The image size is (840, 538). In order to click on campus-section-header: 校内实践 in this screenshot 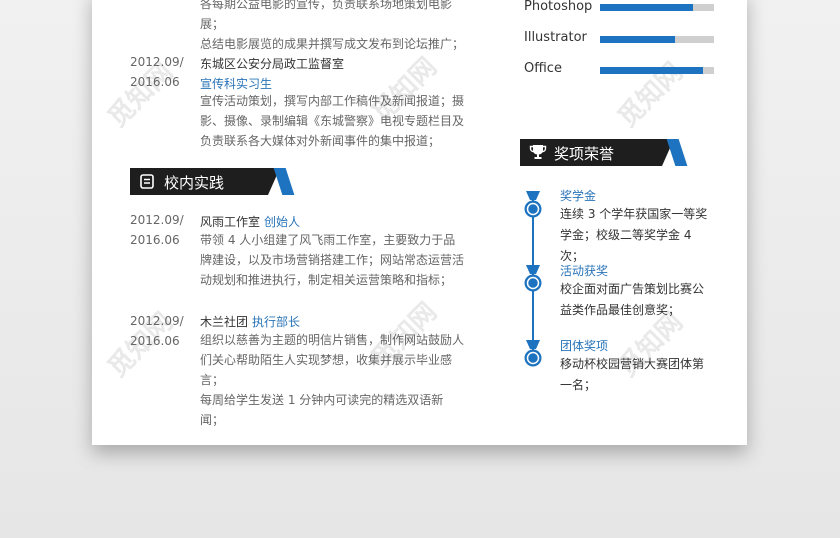, I will do `click(212, 181)`.